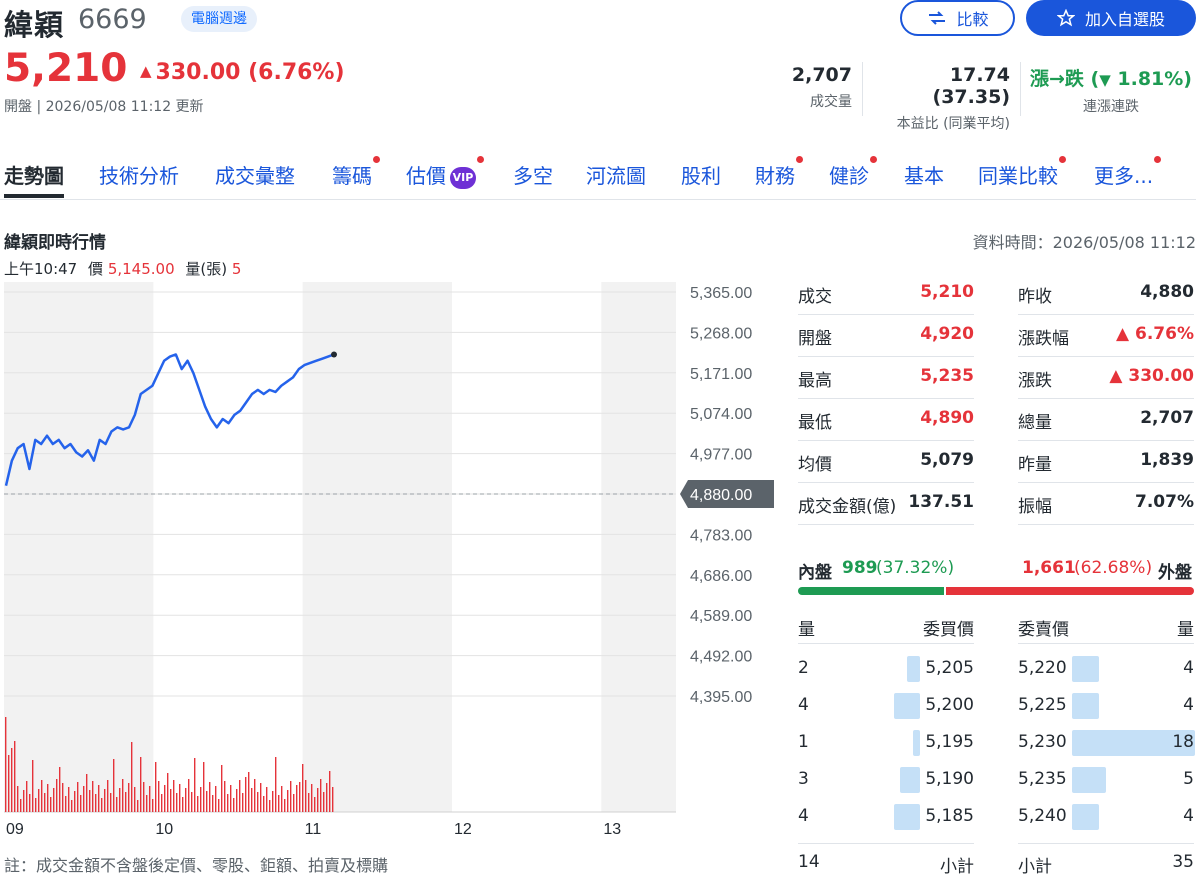  What do you see at coordinates (957, 18) in the screenshot?
I see `compare-button: 比較` at bounding box center [957, 18].